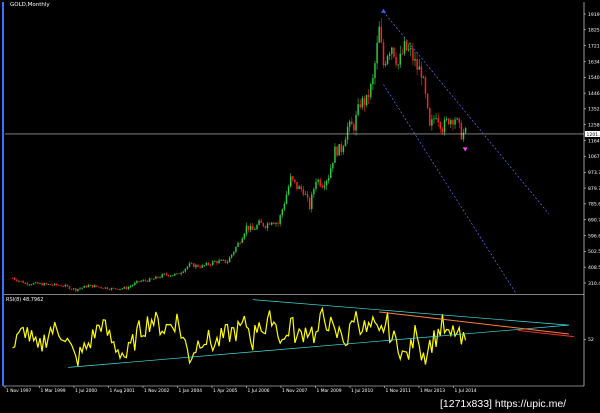 Image resolution: width=600 pixels, height=413 pixels. I want to click on time-tick-label: 1 Nov 2007, so click(295, 391).